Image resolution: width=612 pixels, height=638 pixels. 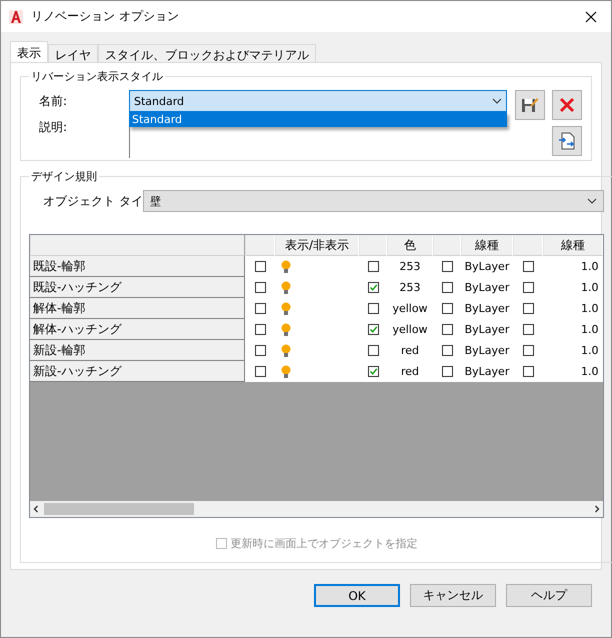 I want to click on group-title: リバーション表示スタイル, so click(x=97, y=76).